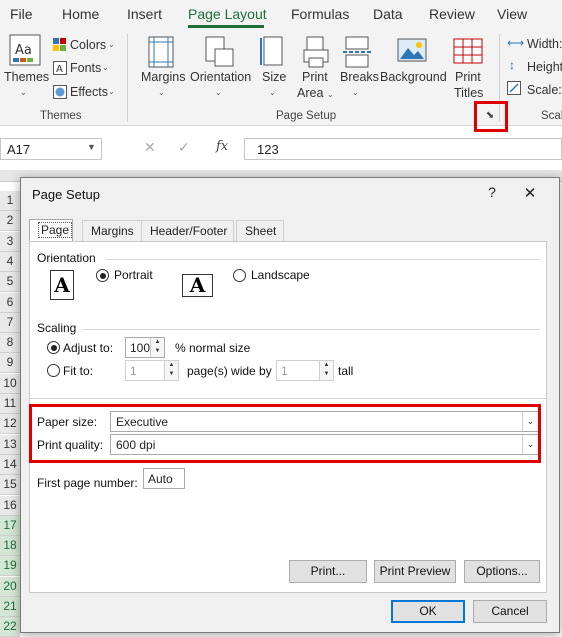  I want to click on fonts-icon: A, so click(60, 68).